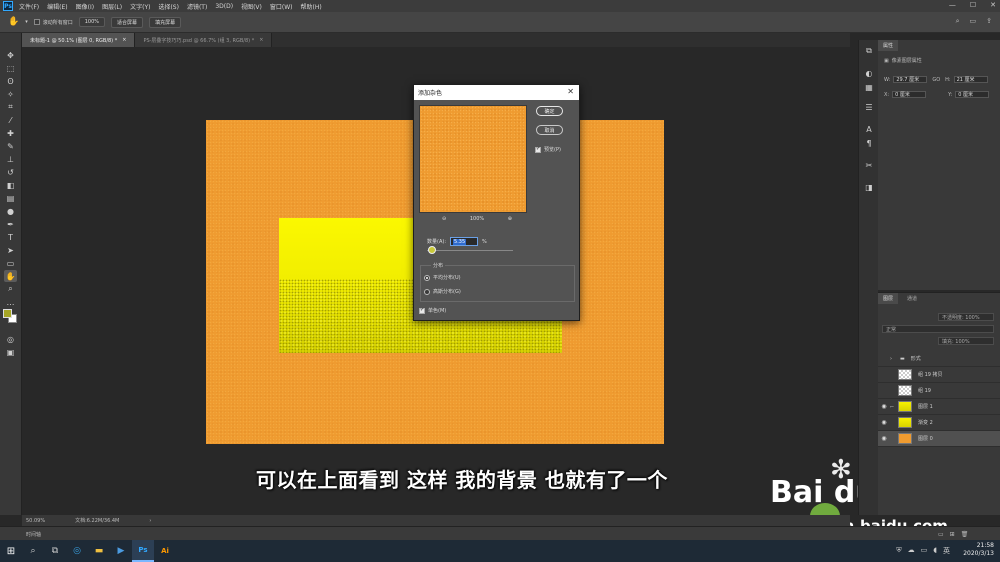 This screenshot has height=562, width=1000. I want to click on swatches-panel-icon: ◨, so click(869, 187).